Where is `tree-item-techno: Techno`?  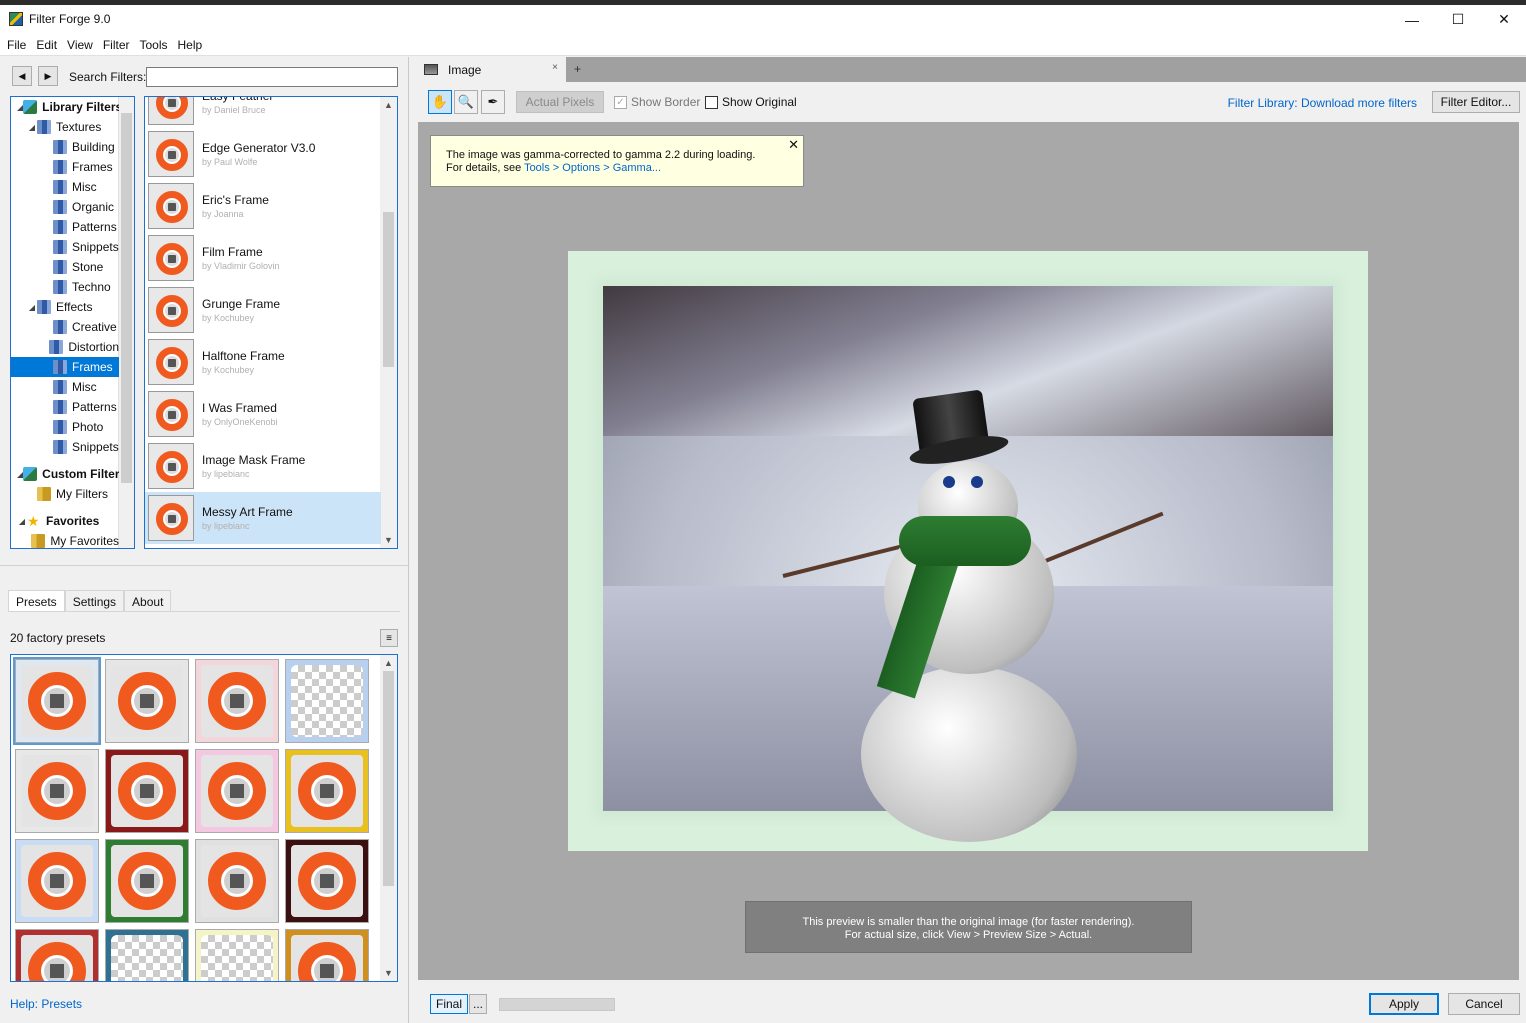 tree-item-techno: Techno is located at coordinates (65, 287).